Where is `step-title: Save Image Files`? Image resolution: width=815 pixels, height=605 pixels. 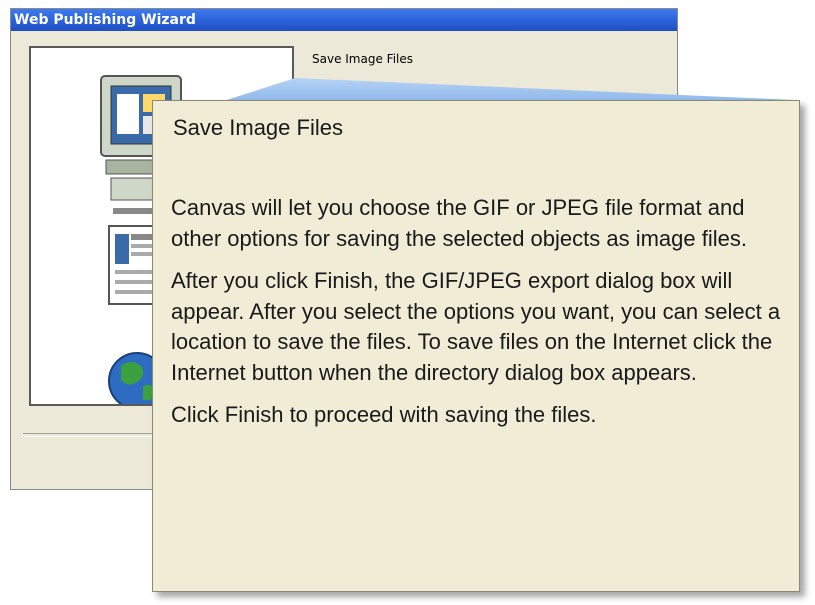 step-title: Save Image Files is located at coordinates (362, 59).